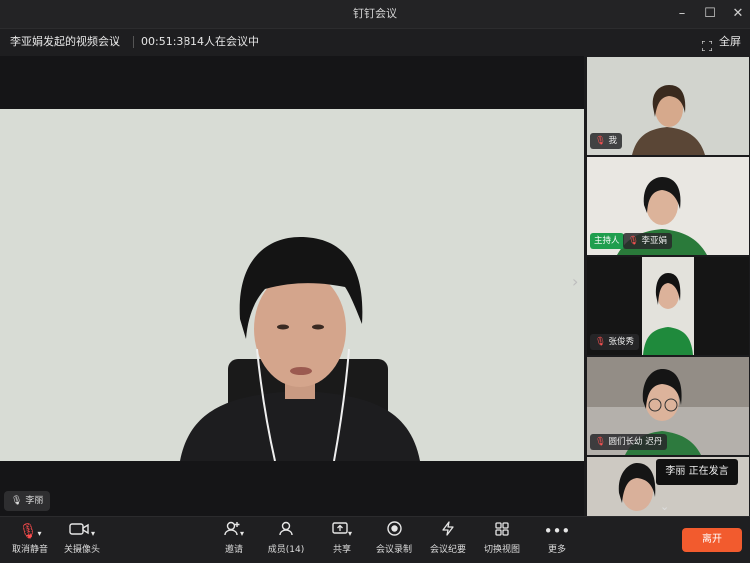  Describe the element at coordinates (607, 241) in the screenshot. I see `host-badge: 主持人` at that location.